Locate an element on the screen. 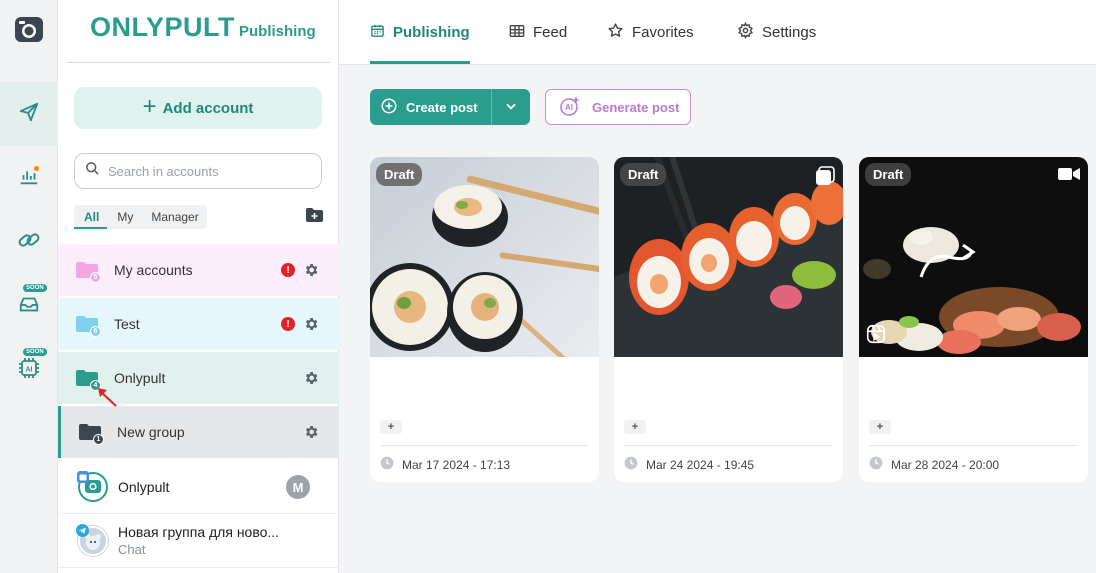  account-search is located at coordinates (198, 171).